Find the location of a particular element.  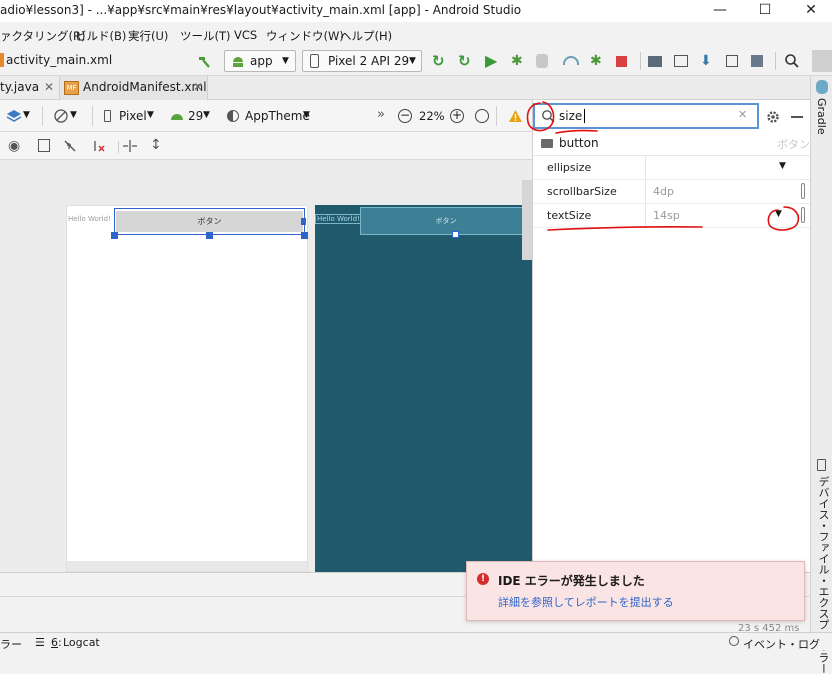

sync-project-icon is located at coordinates (655, 61).